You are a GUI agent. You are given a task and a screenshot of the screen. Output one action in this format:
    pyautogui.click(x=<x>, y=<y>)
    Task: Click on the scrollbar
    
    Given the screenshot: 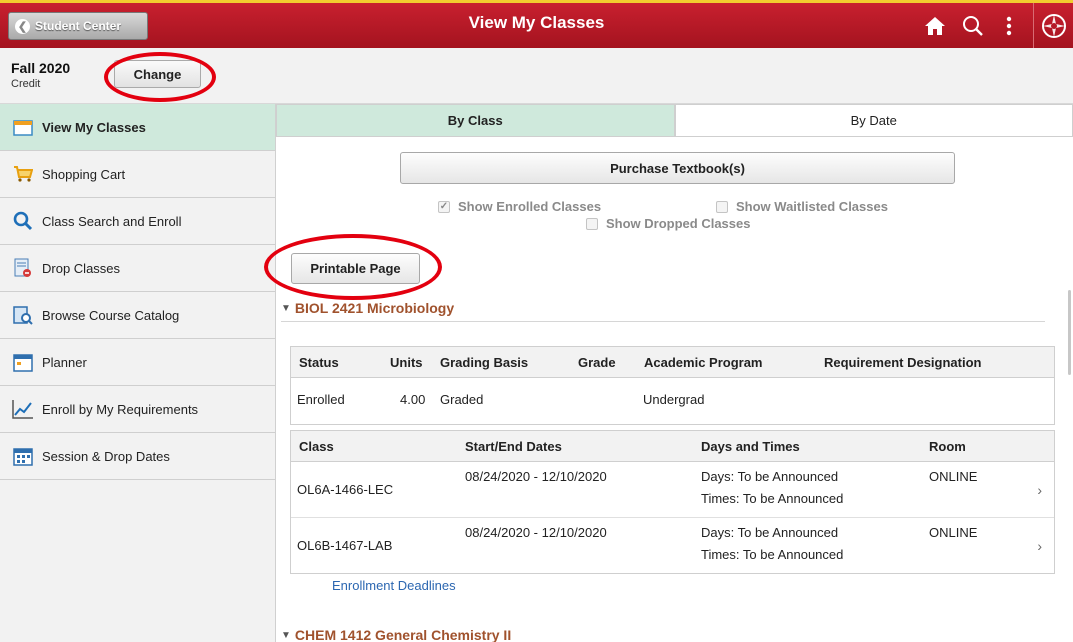 What is the action you would take?
    pyautogui.click(x=1069, y=332)
    